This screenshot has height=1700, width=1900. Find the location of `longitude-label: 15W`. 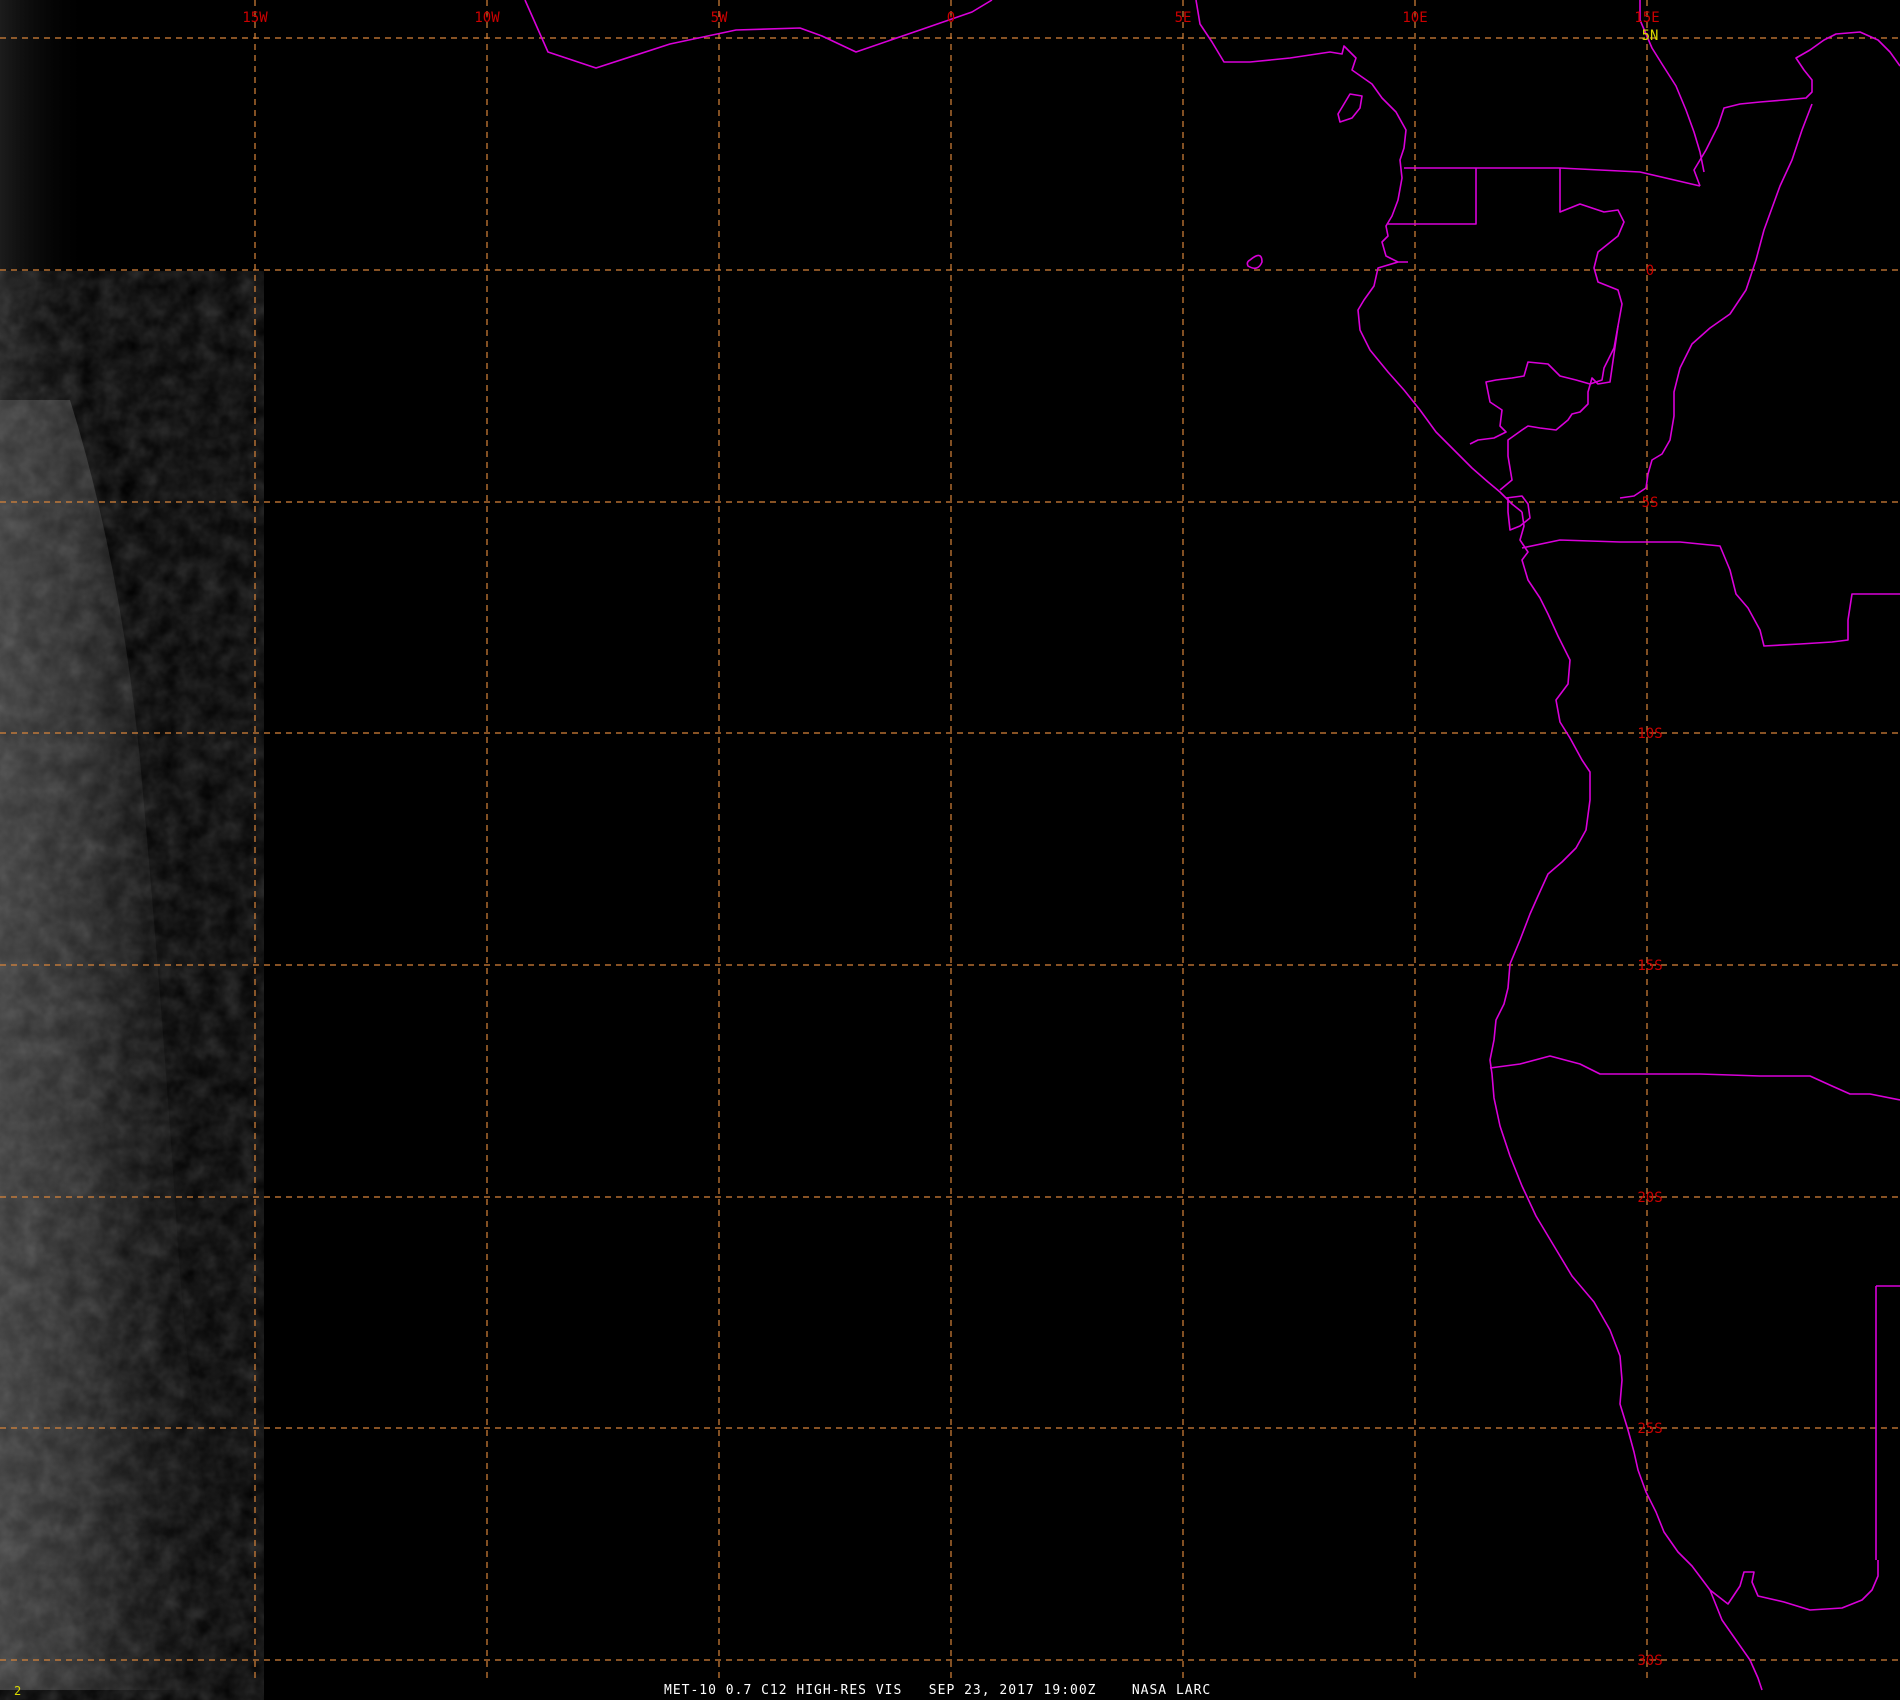

longitude-label: 15W is located at coordinates (255, 18).